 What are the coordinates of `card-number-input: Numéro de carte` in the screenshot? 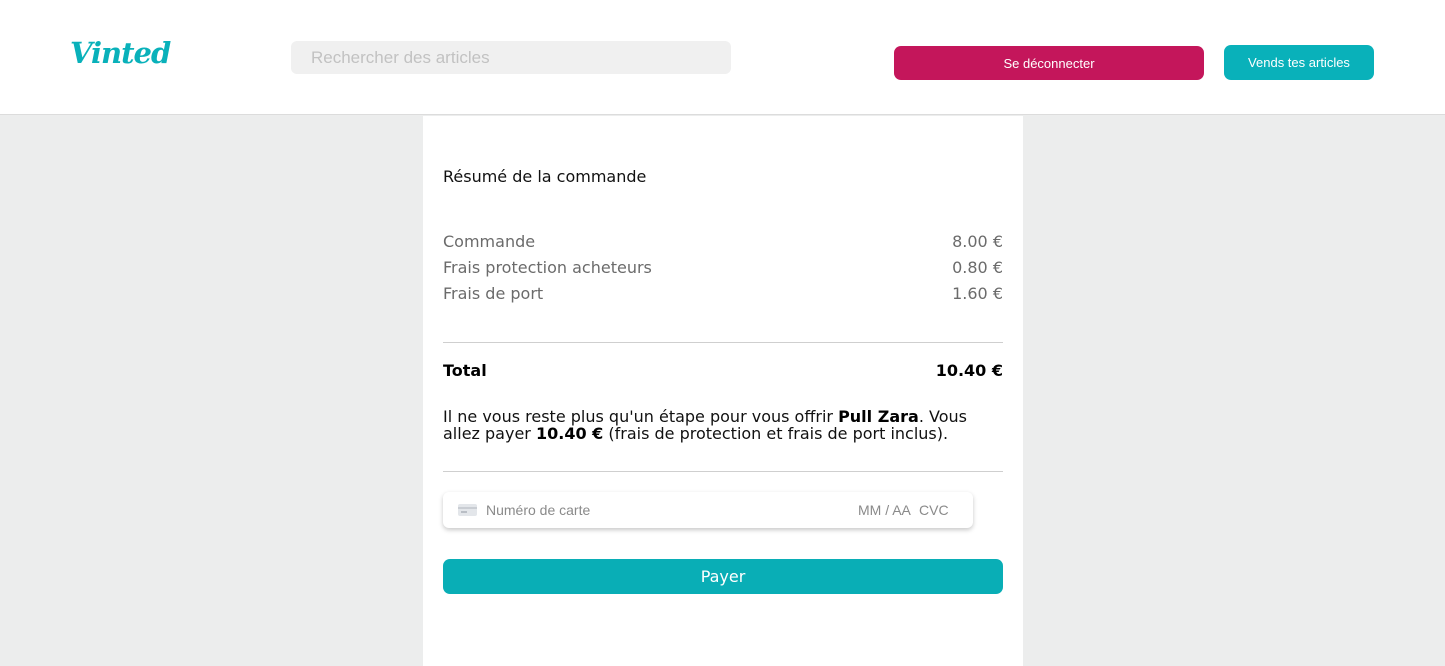 It's located at (538, 510).